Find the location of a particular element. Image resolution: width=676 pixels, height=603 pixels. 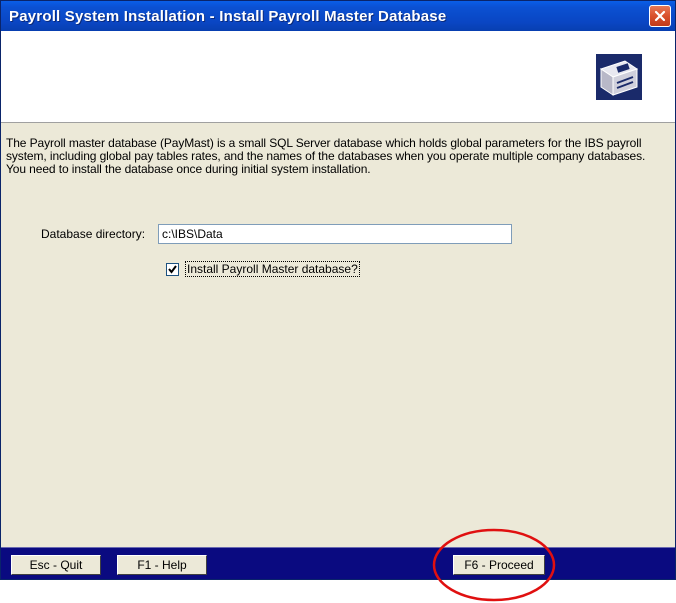

checkmark-icon is located at coordinates (172, 269).